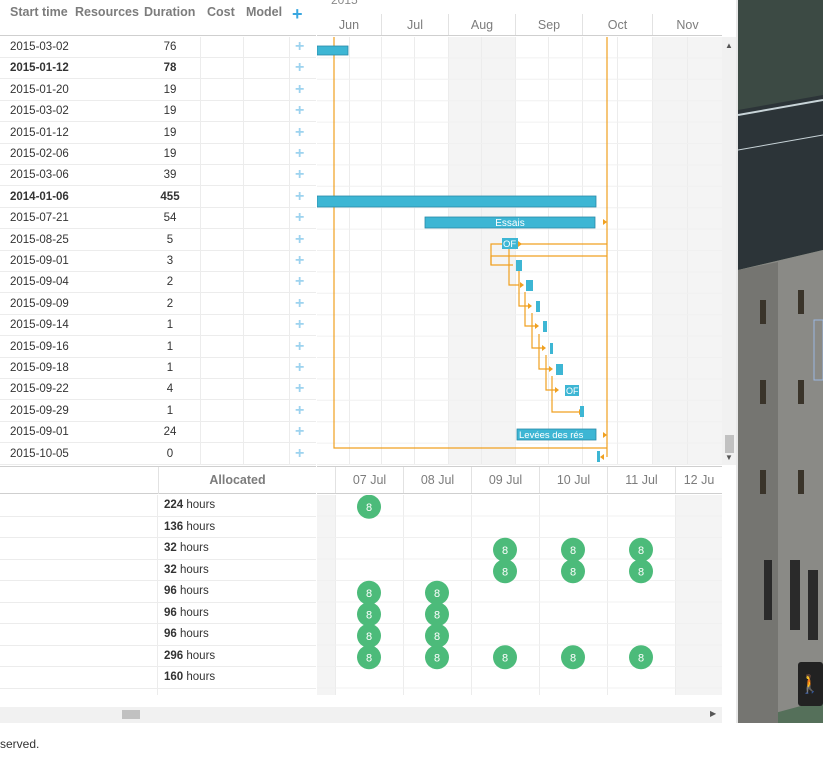 The height and width of the screenshot is (768, 823). What do you see at coordinates (158, 112) in the screenshot?
I see `table-row: 2015-03-02 19 +` at bounding box center [158, 112].